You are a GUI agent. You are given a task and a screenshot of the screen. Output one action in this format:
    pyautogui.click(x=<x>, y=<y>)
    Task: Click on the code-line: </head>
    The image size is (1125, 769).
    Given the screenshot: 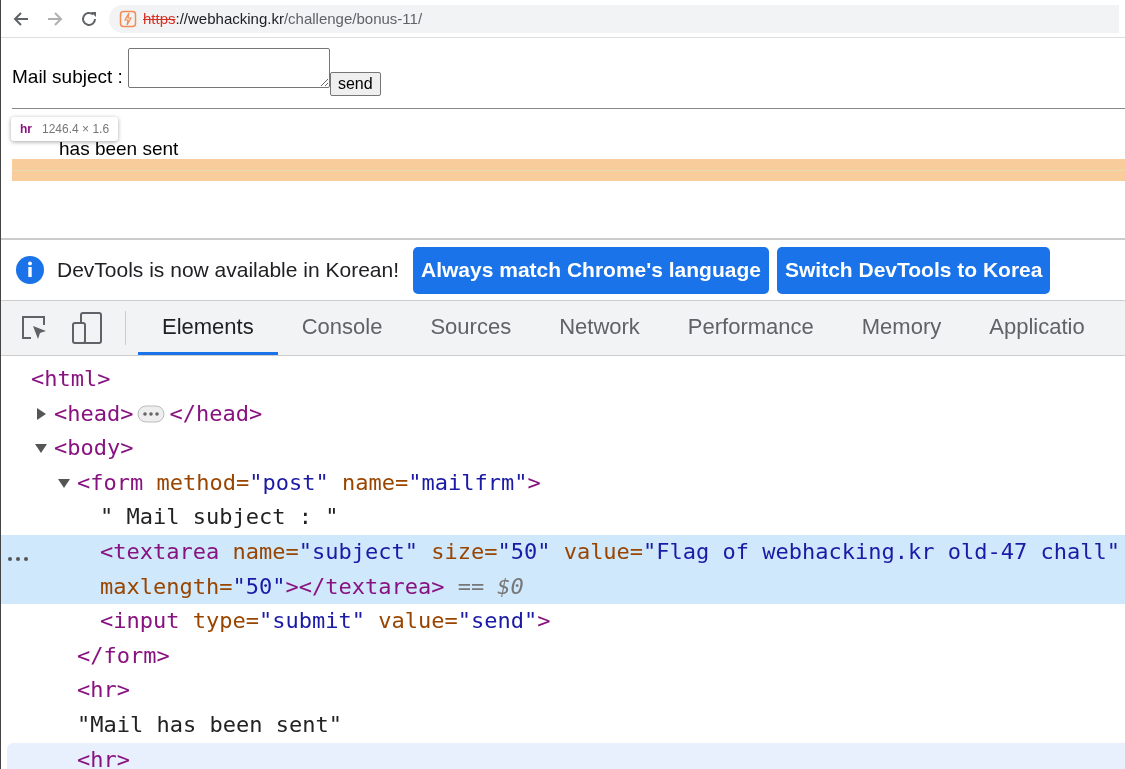 What is the action you would take?
    pyautogui.click(x=216, y=413)
    